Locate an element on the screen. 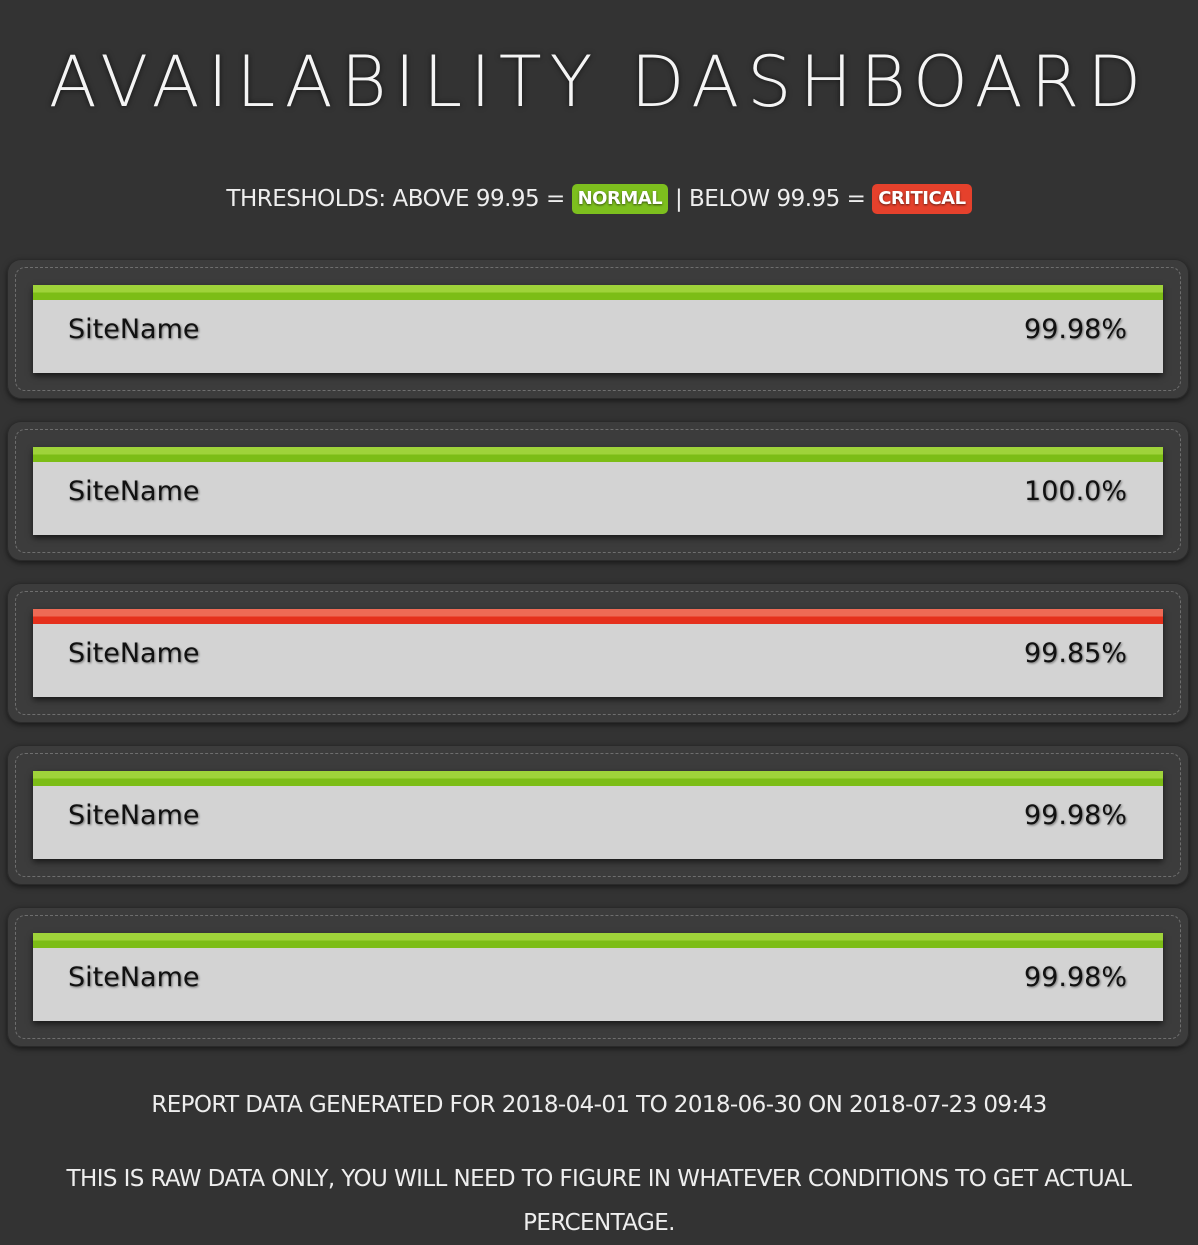  page-title: AVAILABILITY DASHBOARD is located at coordinates (599, 82).